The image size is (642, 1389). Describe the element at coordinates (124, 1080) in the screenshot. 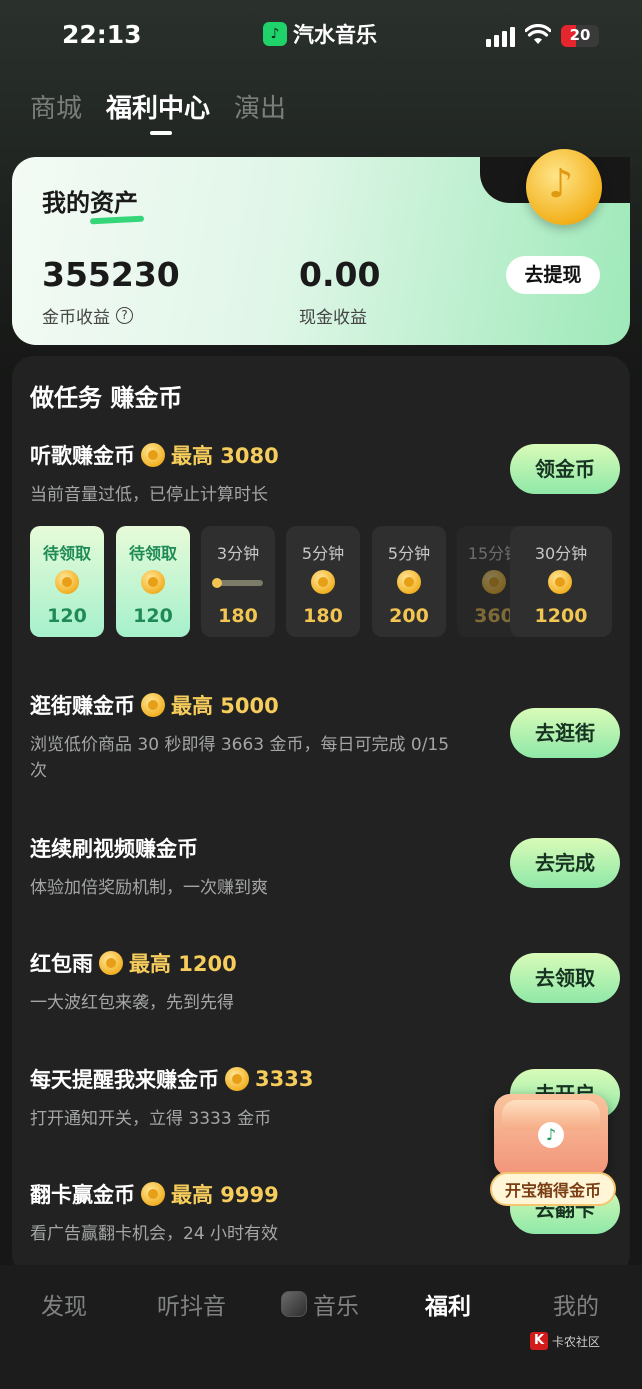

I see `task-remind-title: 每天提醒我来赚金币` at that location.